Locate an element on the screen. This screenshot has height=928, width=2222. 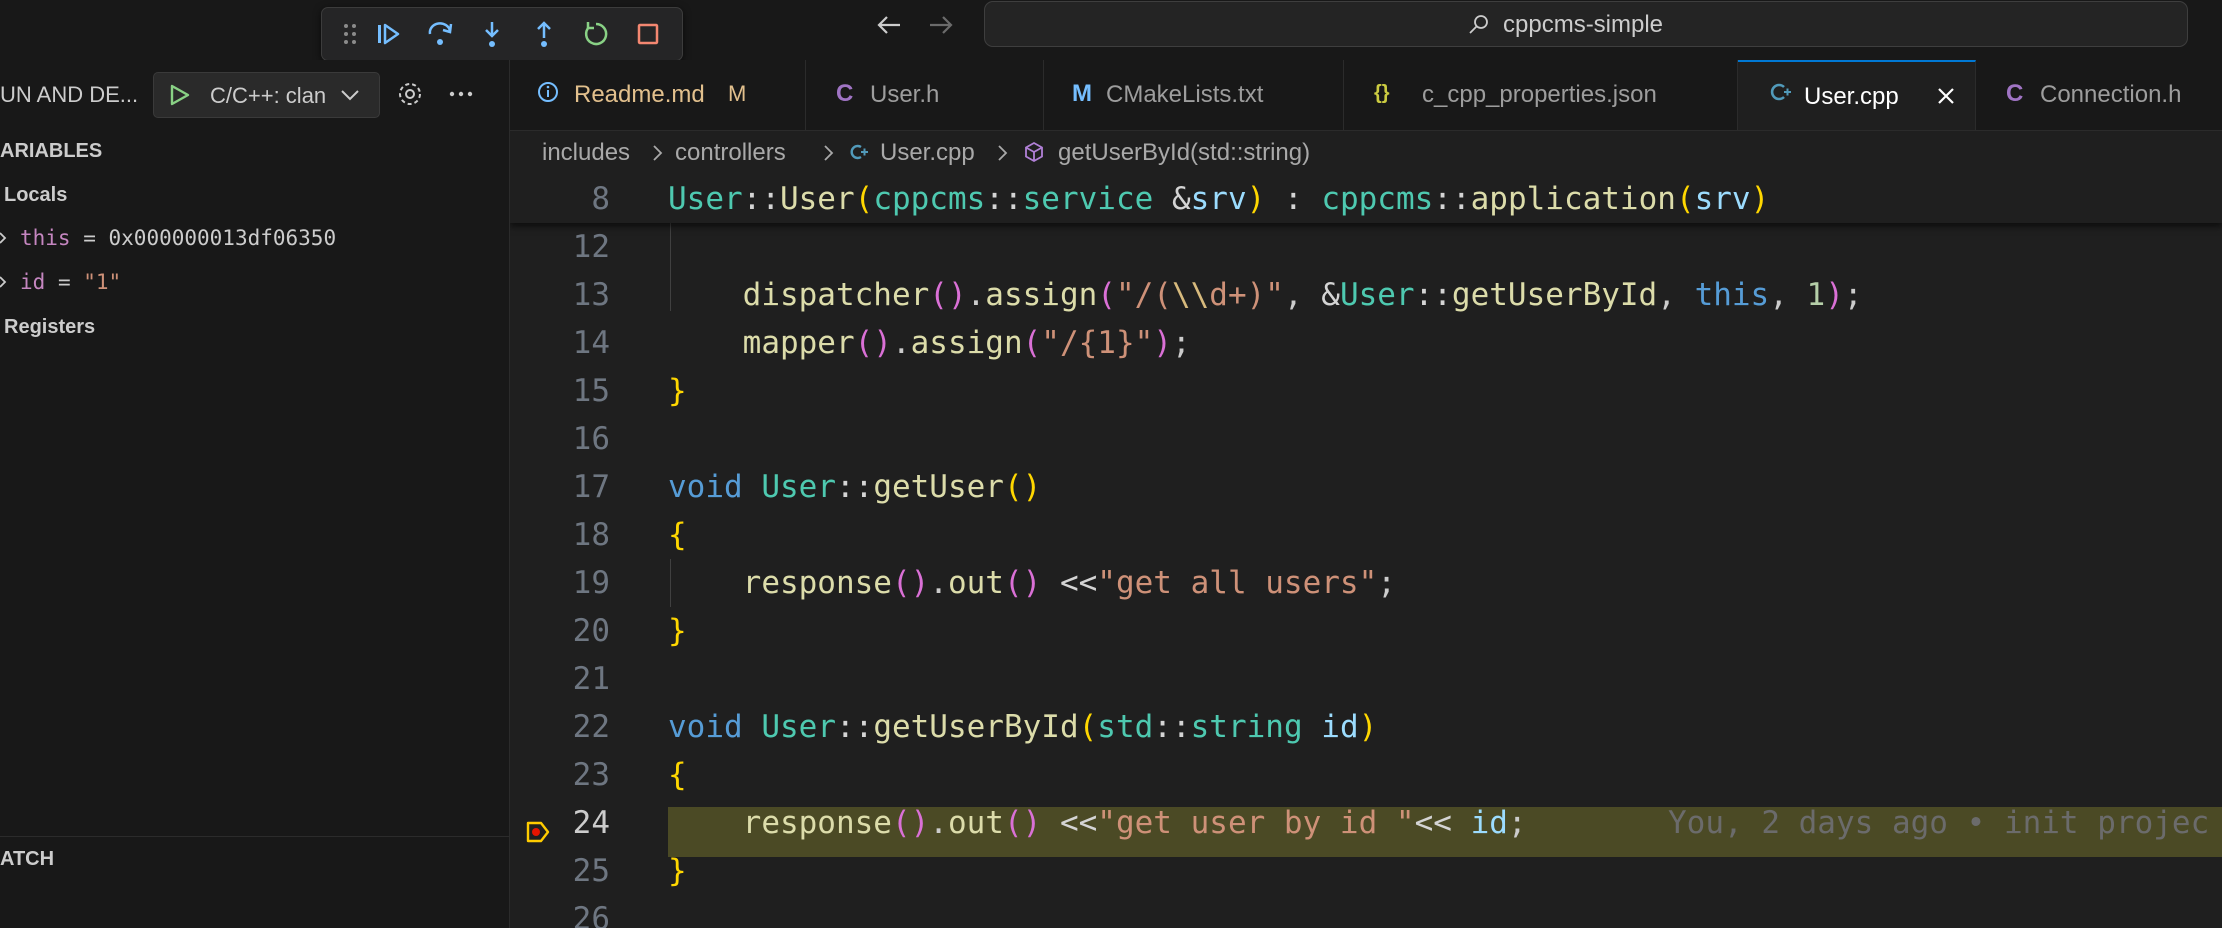
line-number: 18 is located at coordinates (591, 535).